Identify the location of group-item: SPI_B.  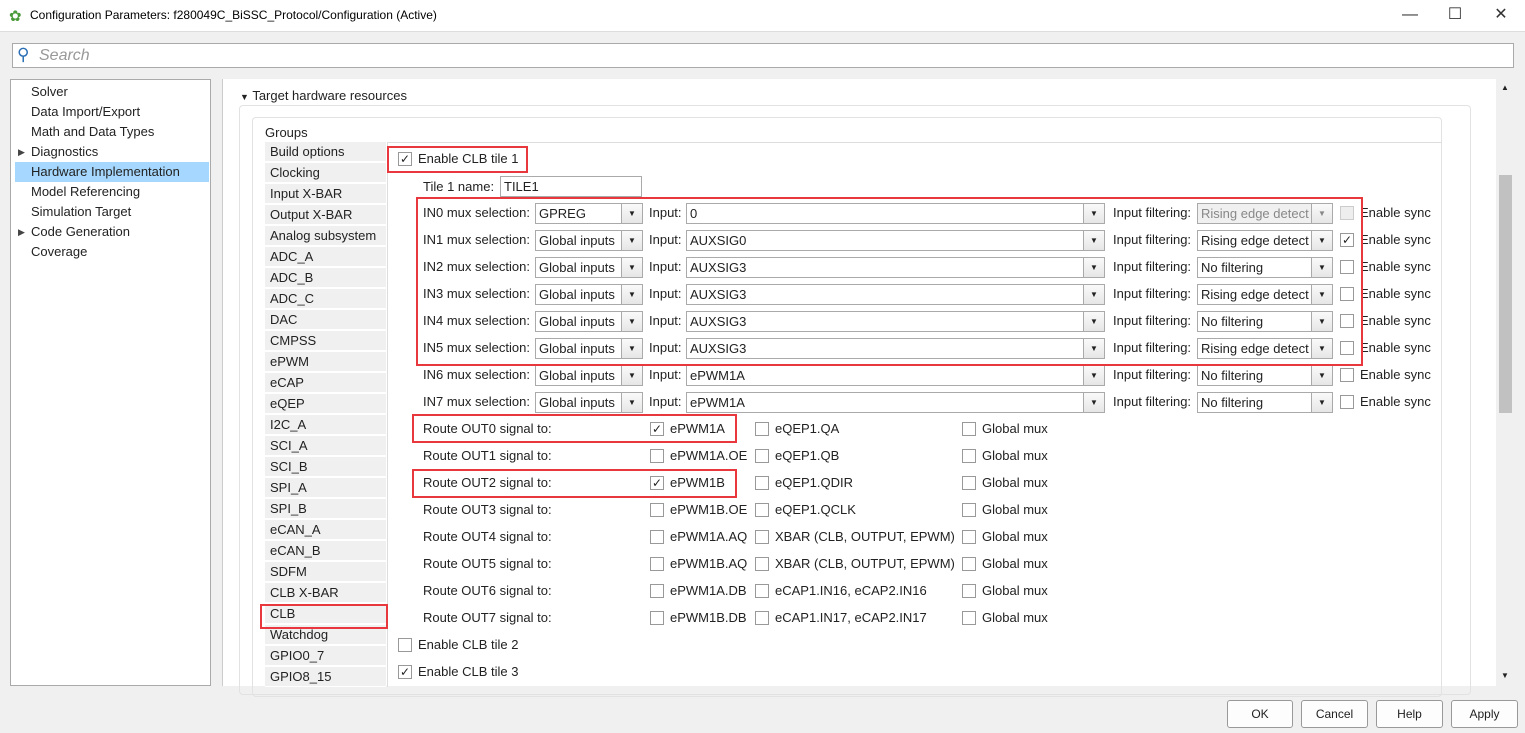
(325, 509).